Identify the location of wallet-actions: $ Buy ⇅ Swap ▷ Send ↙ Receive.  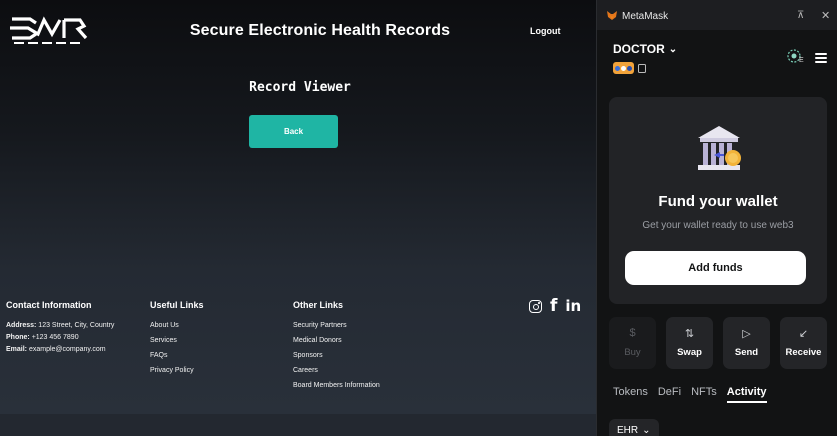
(718, 343).